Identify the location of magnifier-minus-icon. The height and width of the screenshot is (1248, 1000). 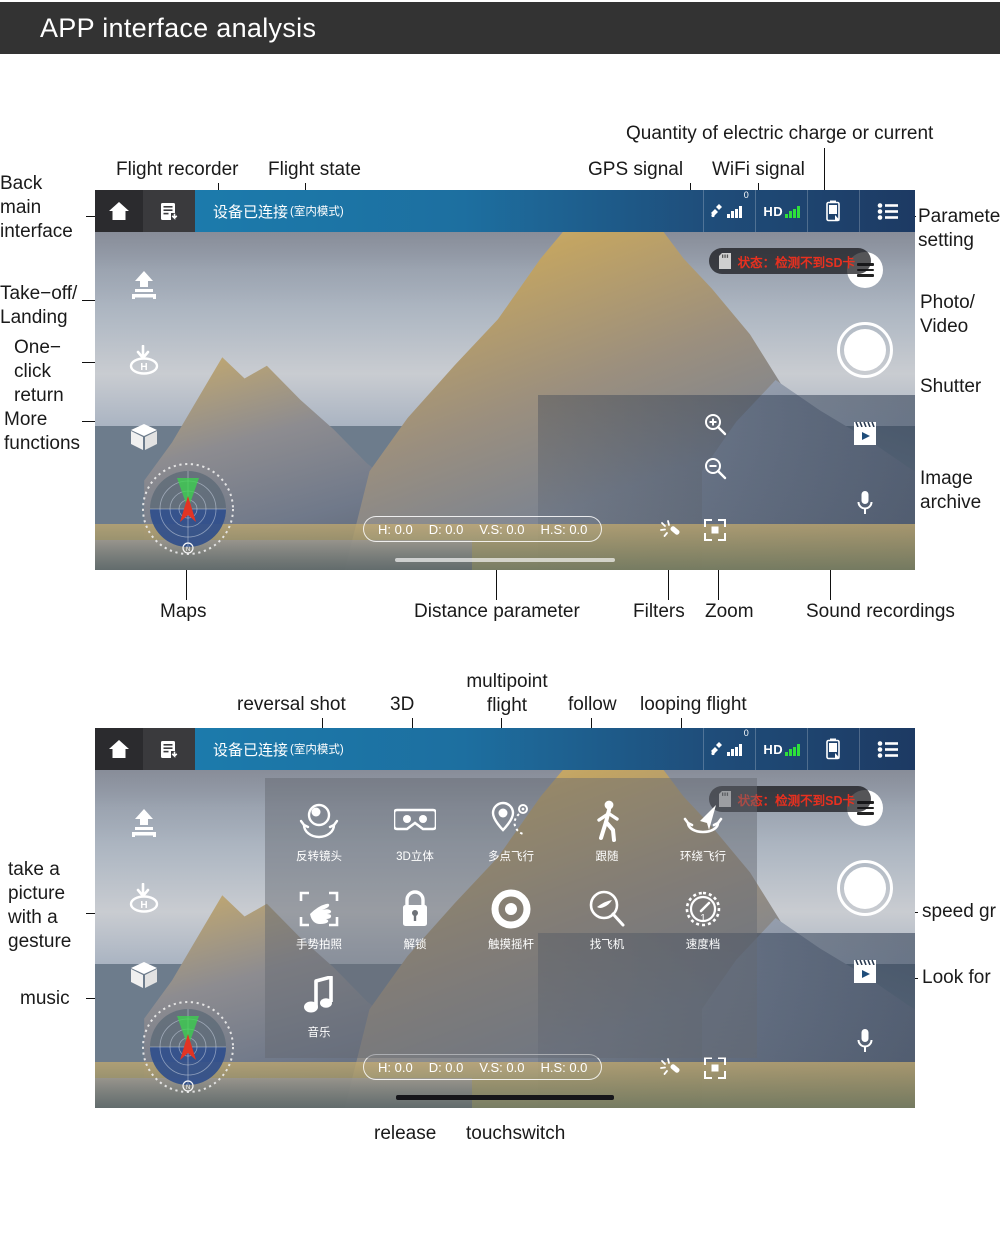
(715, 468).